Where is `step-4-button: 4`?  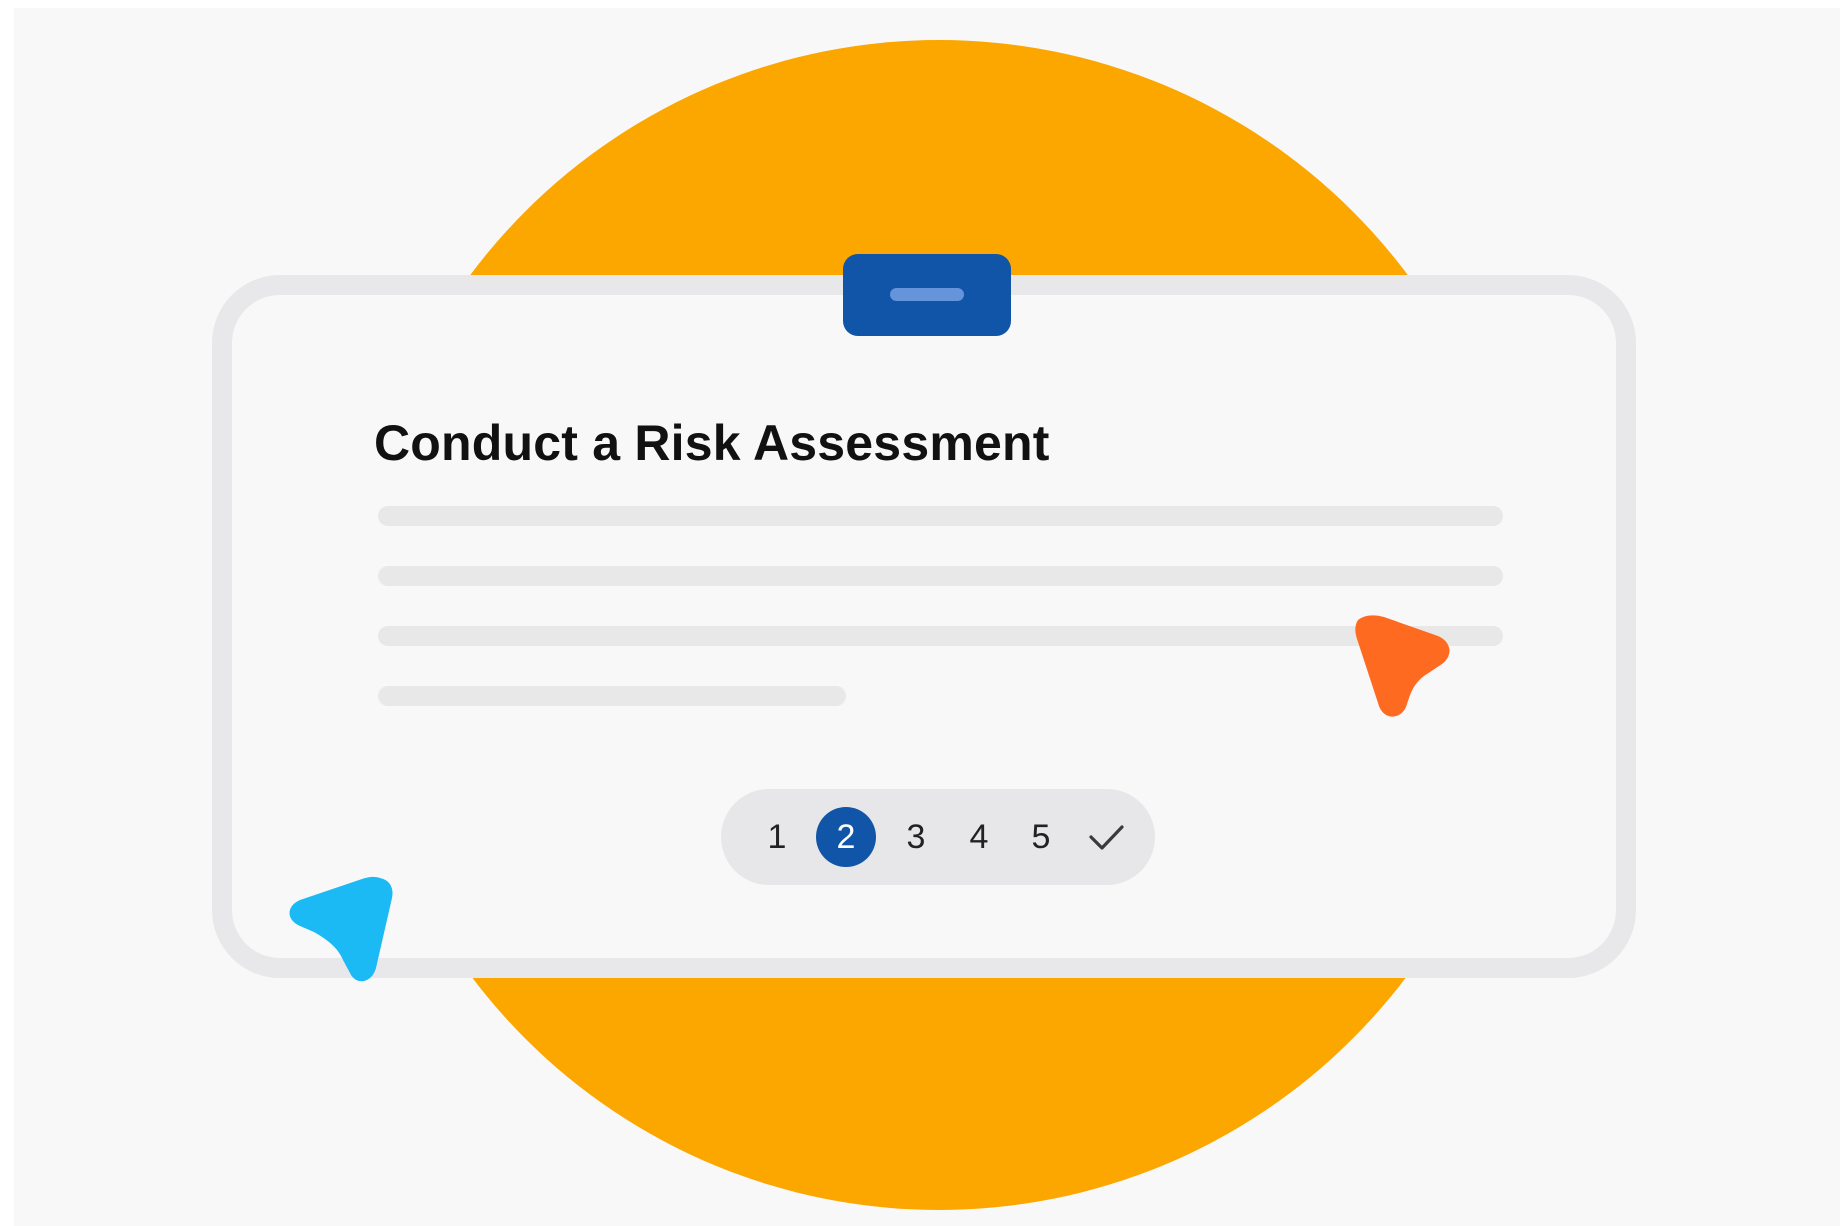 step-4-button: 4 is located at coordinates (979, 837).